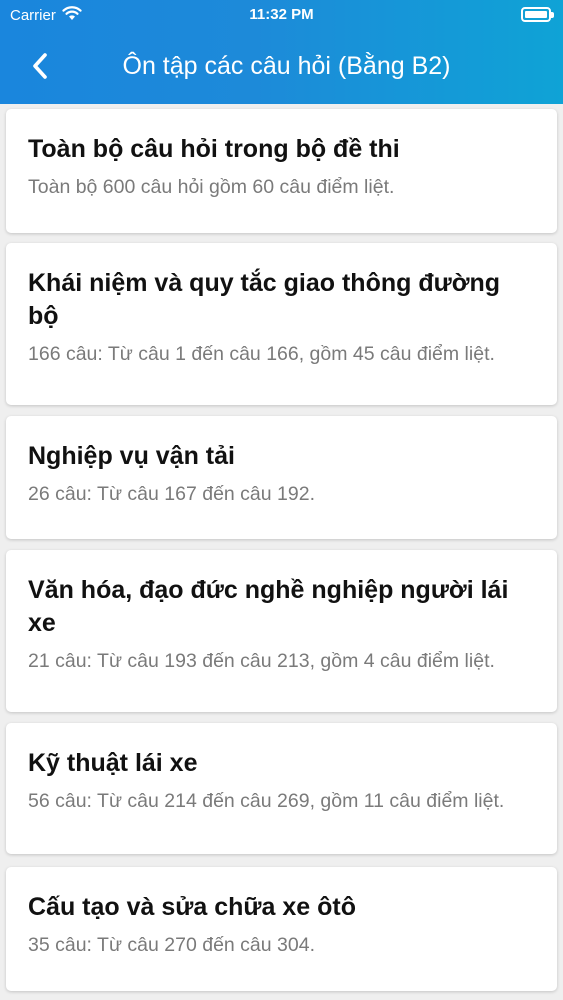 The image size is (563, 1000). I want to click on item-subtitle: 35 câu: Từ câu 270 đến câu 304., so click(171, 945).